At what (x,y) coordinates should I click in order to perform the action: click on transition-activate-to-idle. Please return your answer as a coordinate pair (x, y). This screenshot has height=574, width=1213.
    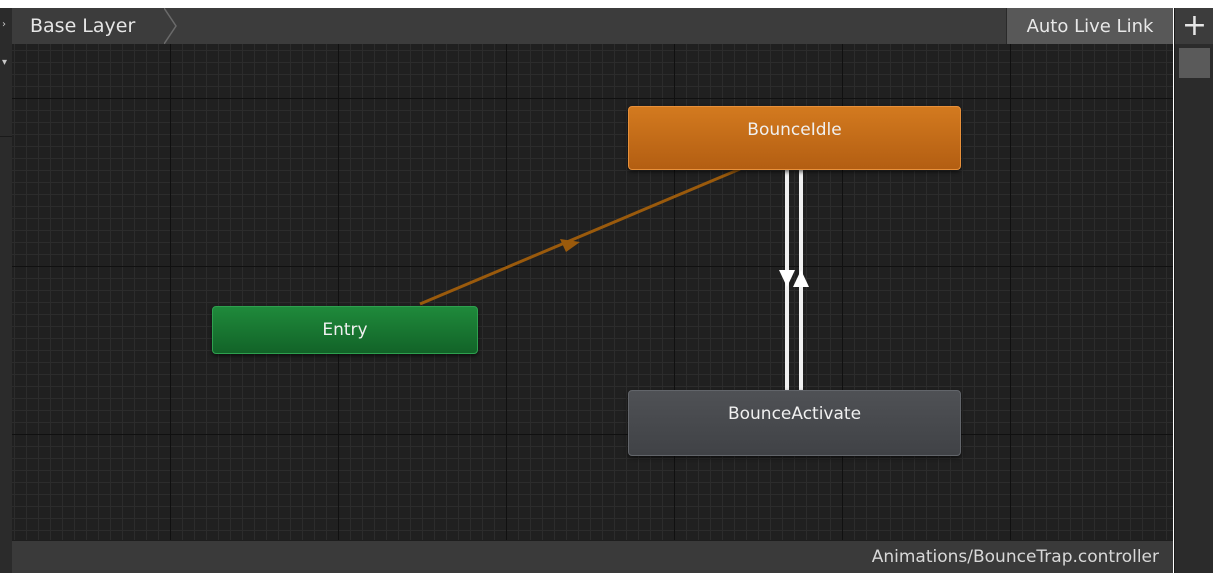
    Looking at the image, I should click on (801, 280).